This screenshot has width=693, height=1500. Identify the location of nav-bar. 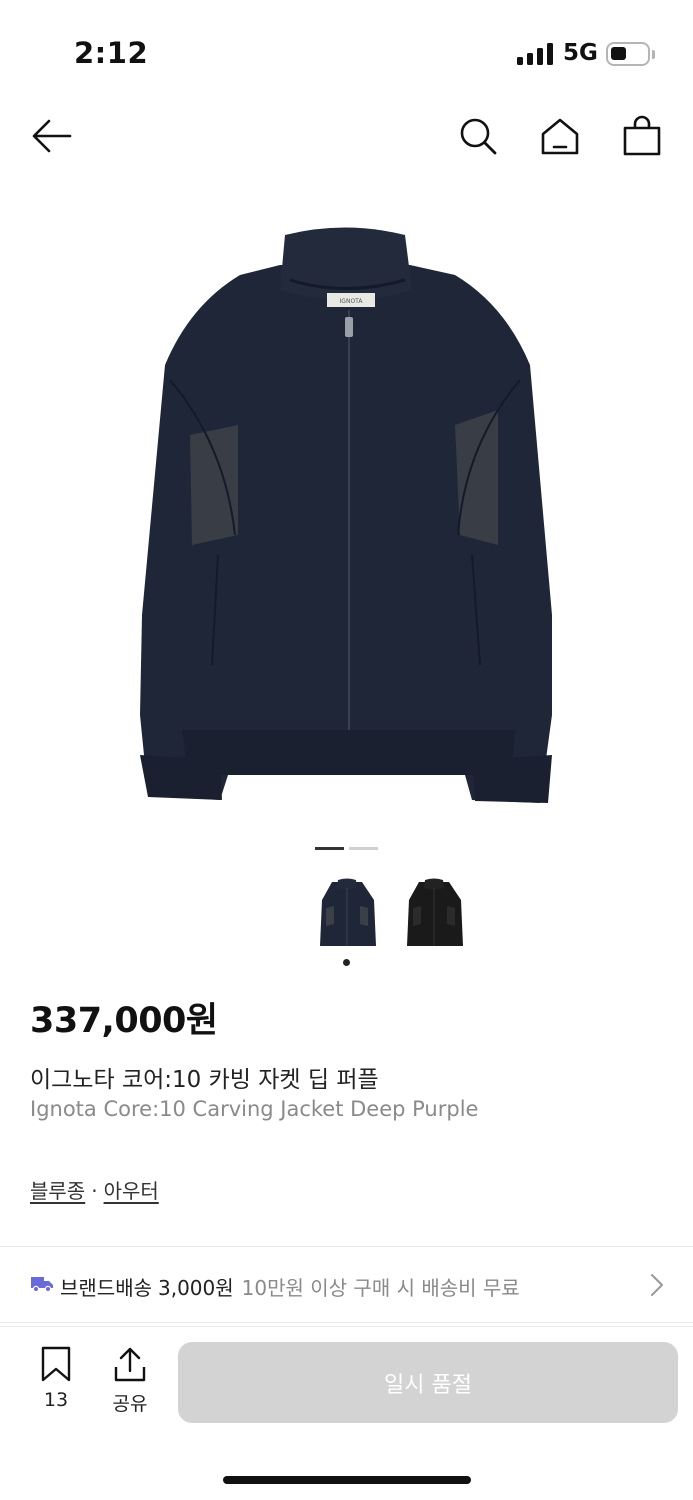
(346, 135).